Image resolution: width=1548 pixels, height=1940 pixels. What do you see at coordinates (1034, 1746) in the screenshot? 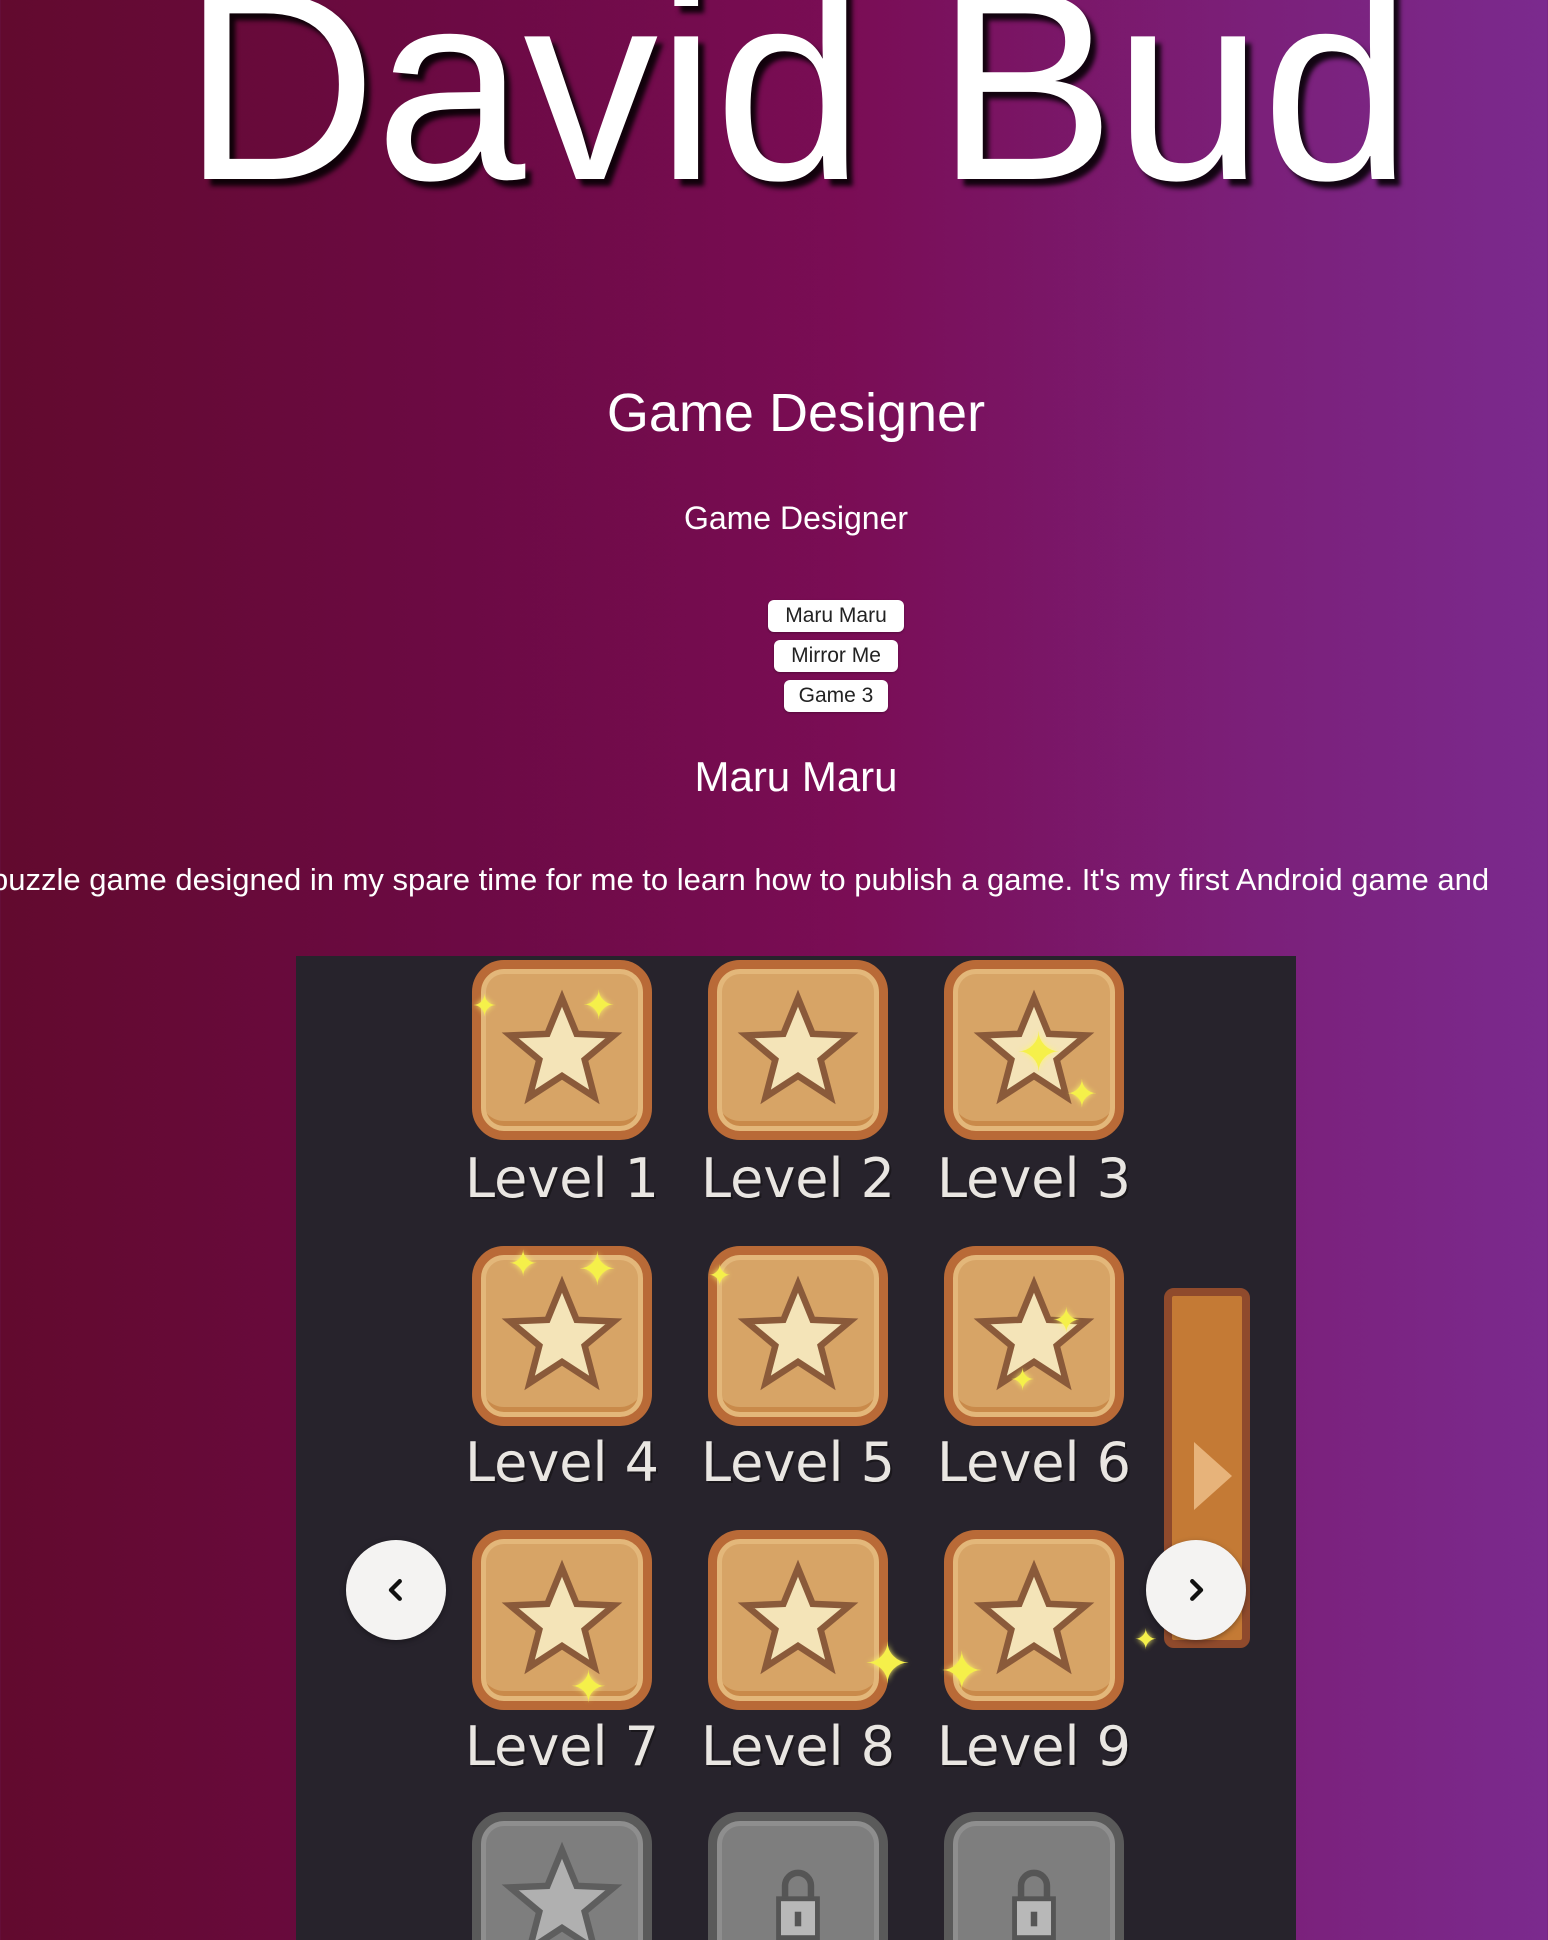
I see `level-label: Level 9` at bounding box center [1034, 1746].